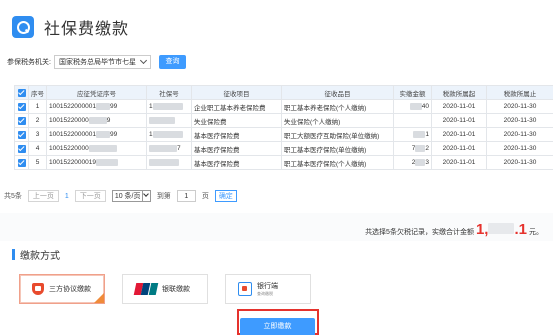 This screenshot has height=335, width=553. What do you see at coordinates (267, 286) in the screenshot?
I see `method-label: 银行端` at bounding box center [267, 286].